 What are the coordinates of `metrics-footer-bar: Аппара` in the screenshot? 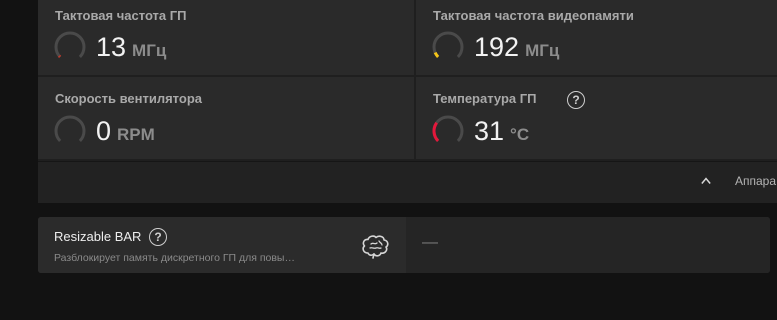 It's located at (407, 182).